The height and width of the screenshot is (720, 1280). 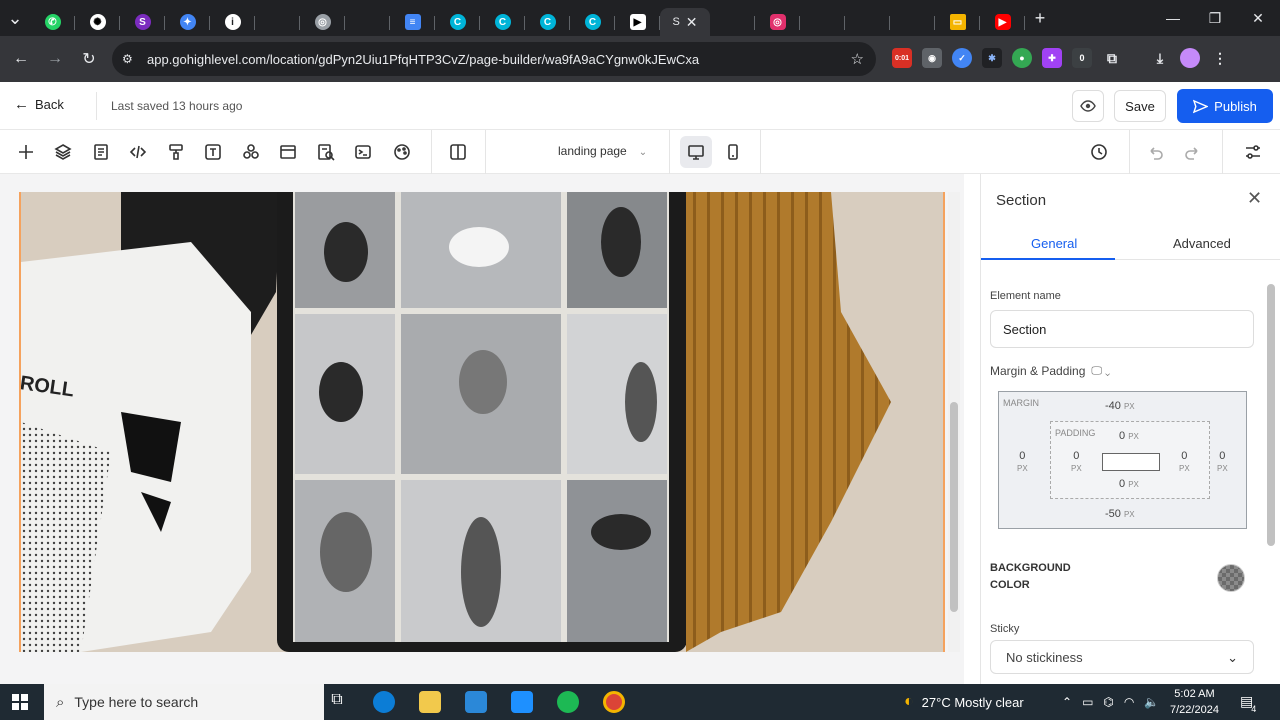 I want to click on browser-tab: ≡, so click(x=412, y=22).